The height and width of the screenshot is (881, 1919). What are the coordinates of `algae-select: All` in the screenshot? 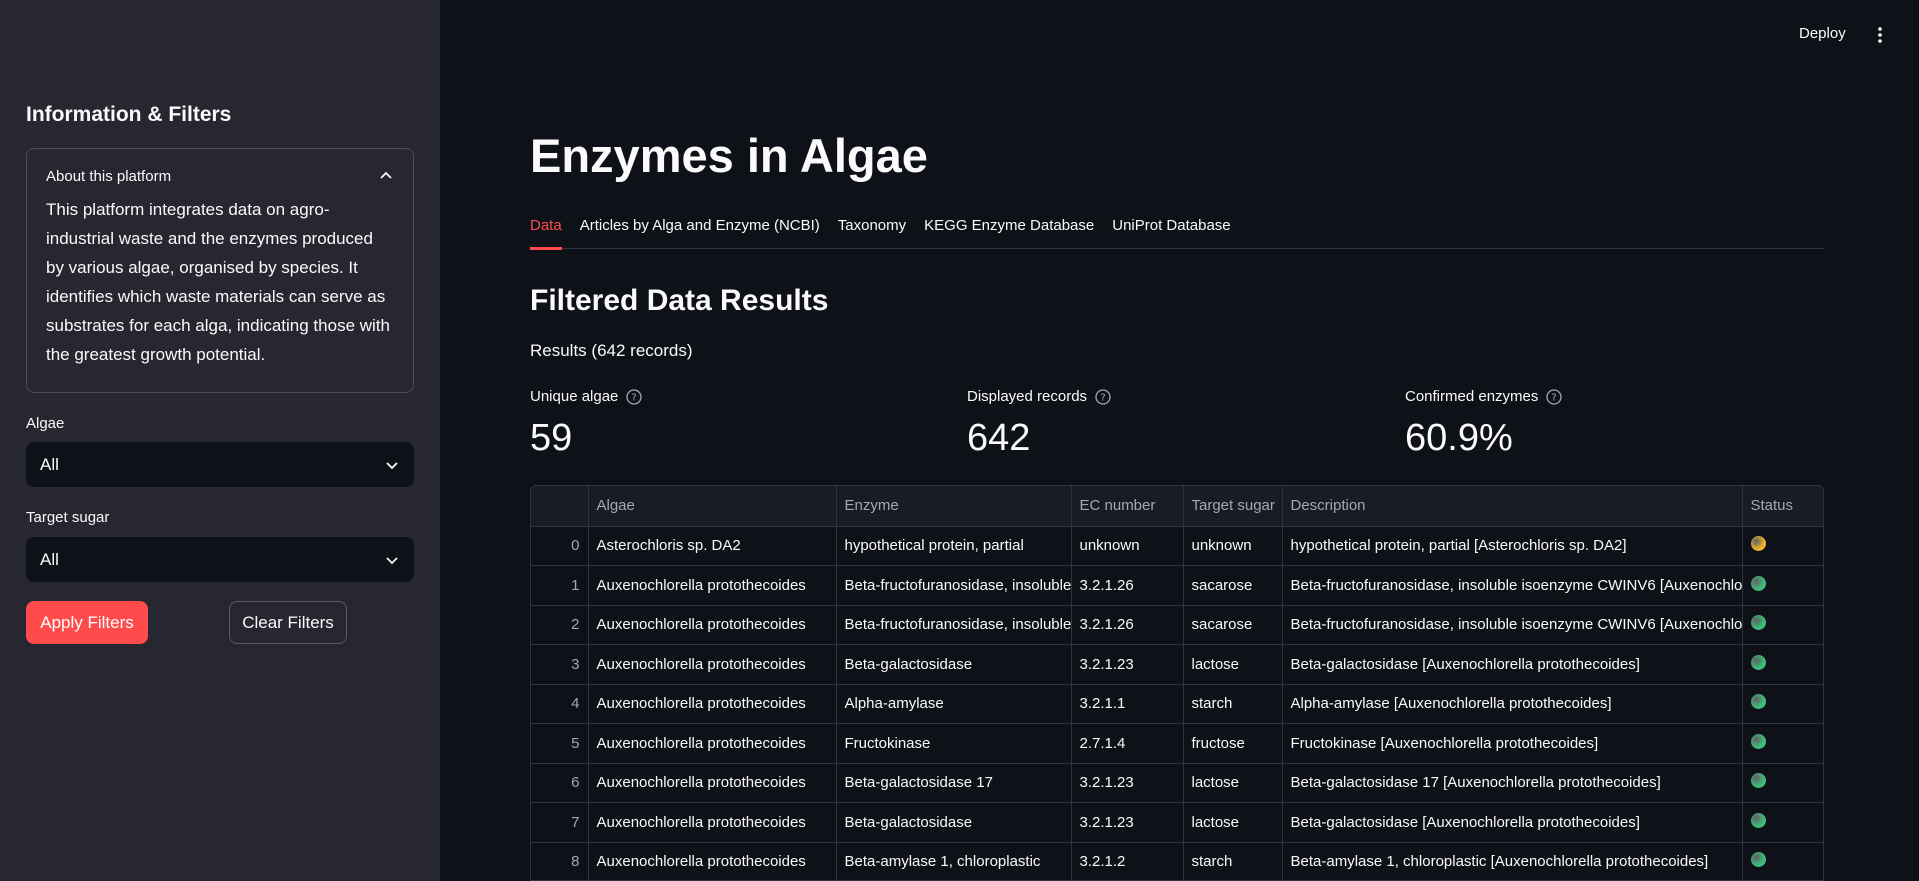 It's located at (220, 464).